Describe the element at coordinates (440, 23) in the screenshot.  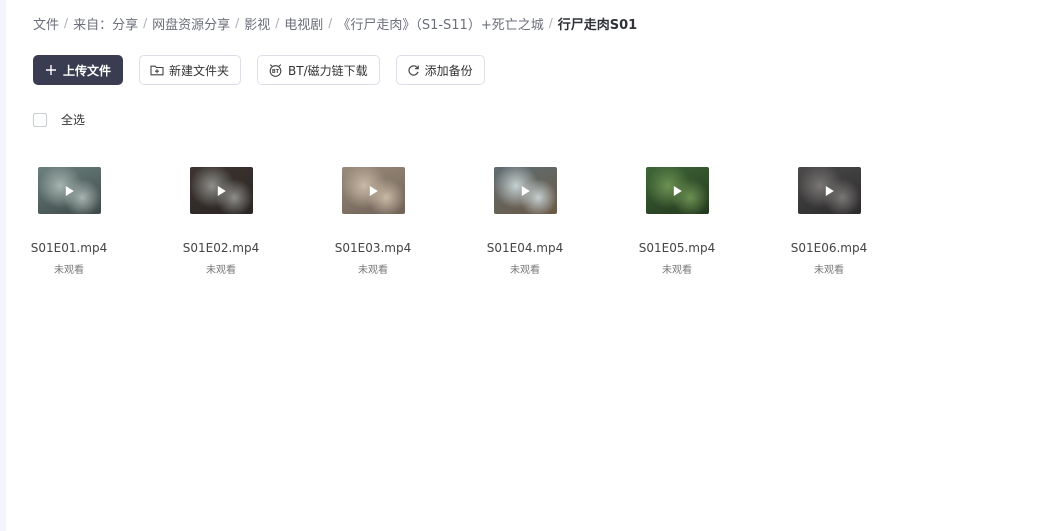
I see `breadcrumb-item-series: 《行尸走肉》（S1-S11）+死亡之城` at that location.